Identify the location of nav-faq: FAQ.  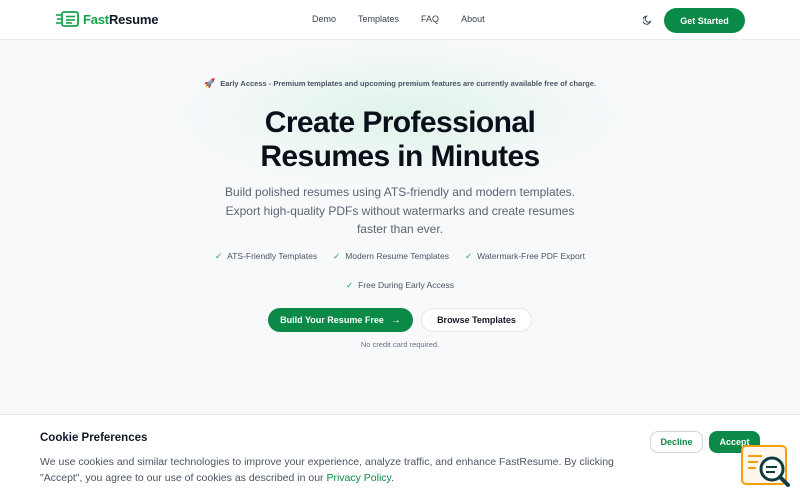
(430, 19).